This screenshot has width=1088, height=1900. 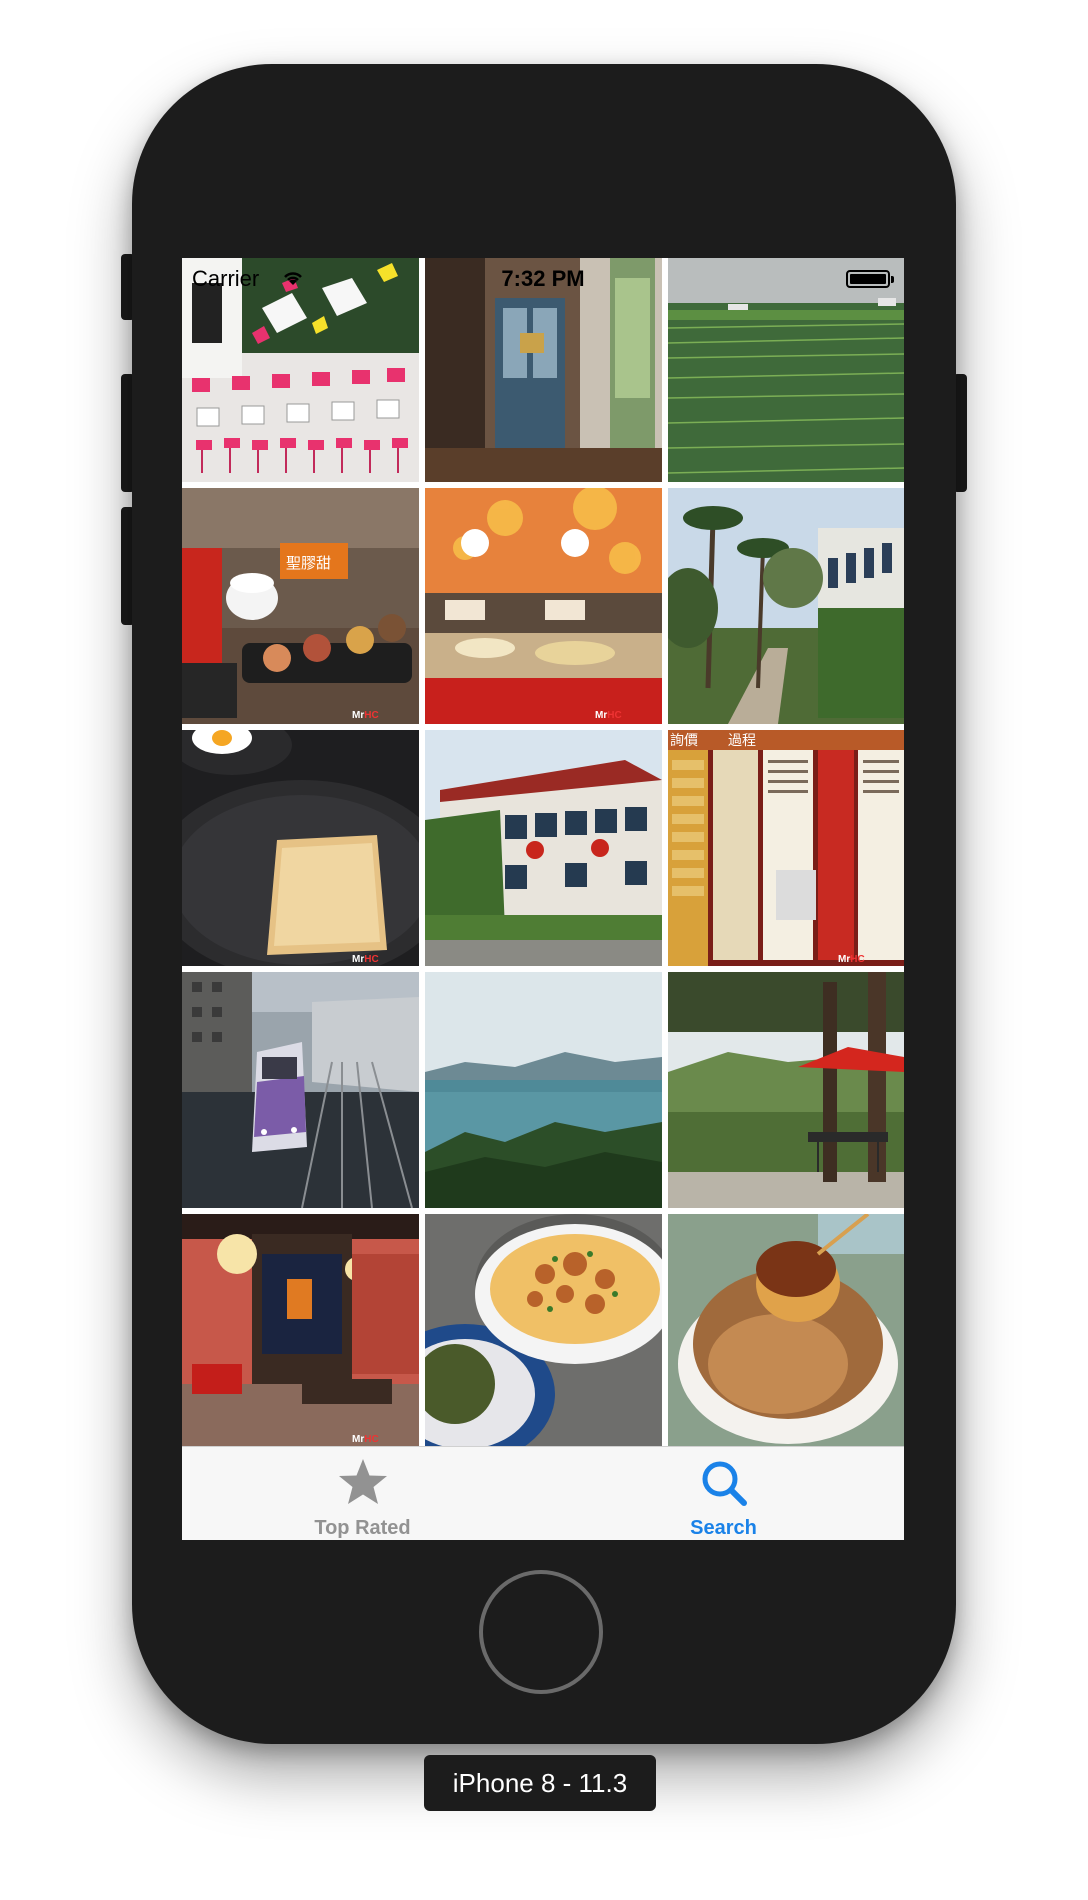 What do you see at coordinates (541, 1632) in the screenshot?
I see `home-button` at bounding box center [541, 1632].